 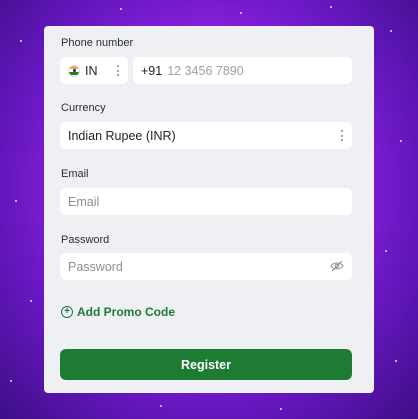 What do you see at coordinates (152, 70) in the screenshot?
I see `dial-code: +91` at bounding box center [152, 70].